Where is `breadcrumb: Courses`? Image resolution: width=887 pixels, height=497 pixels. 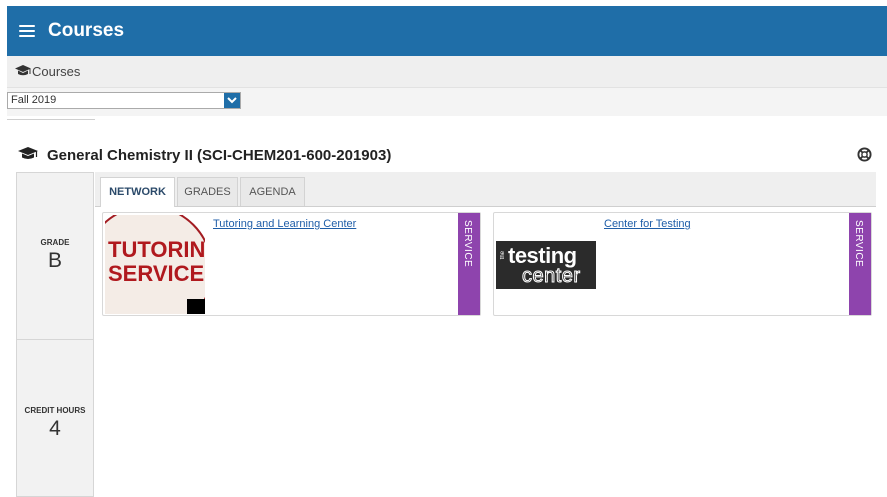
breadcrumb: Courses is located at coordinates (447, 72).